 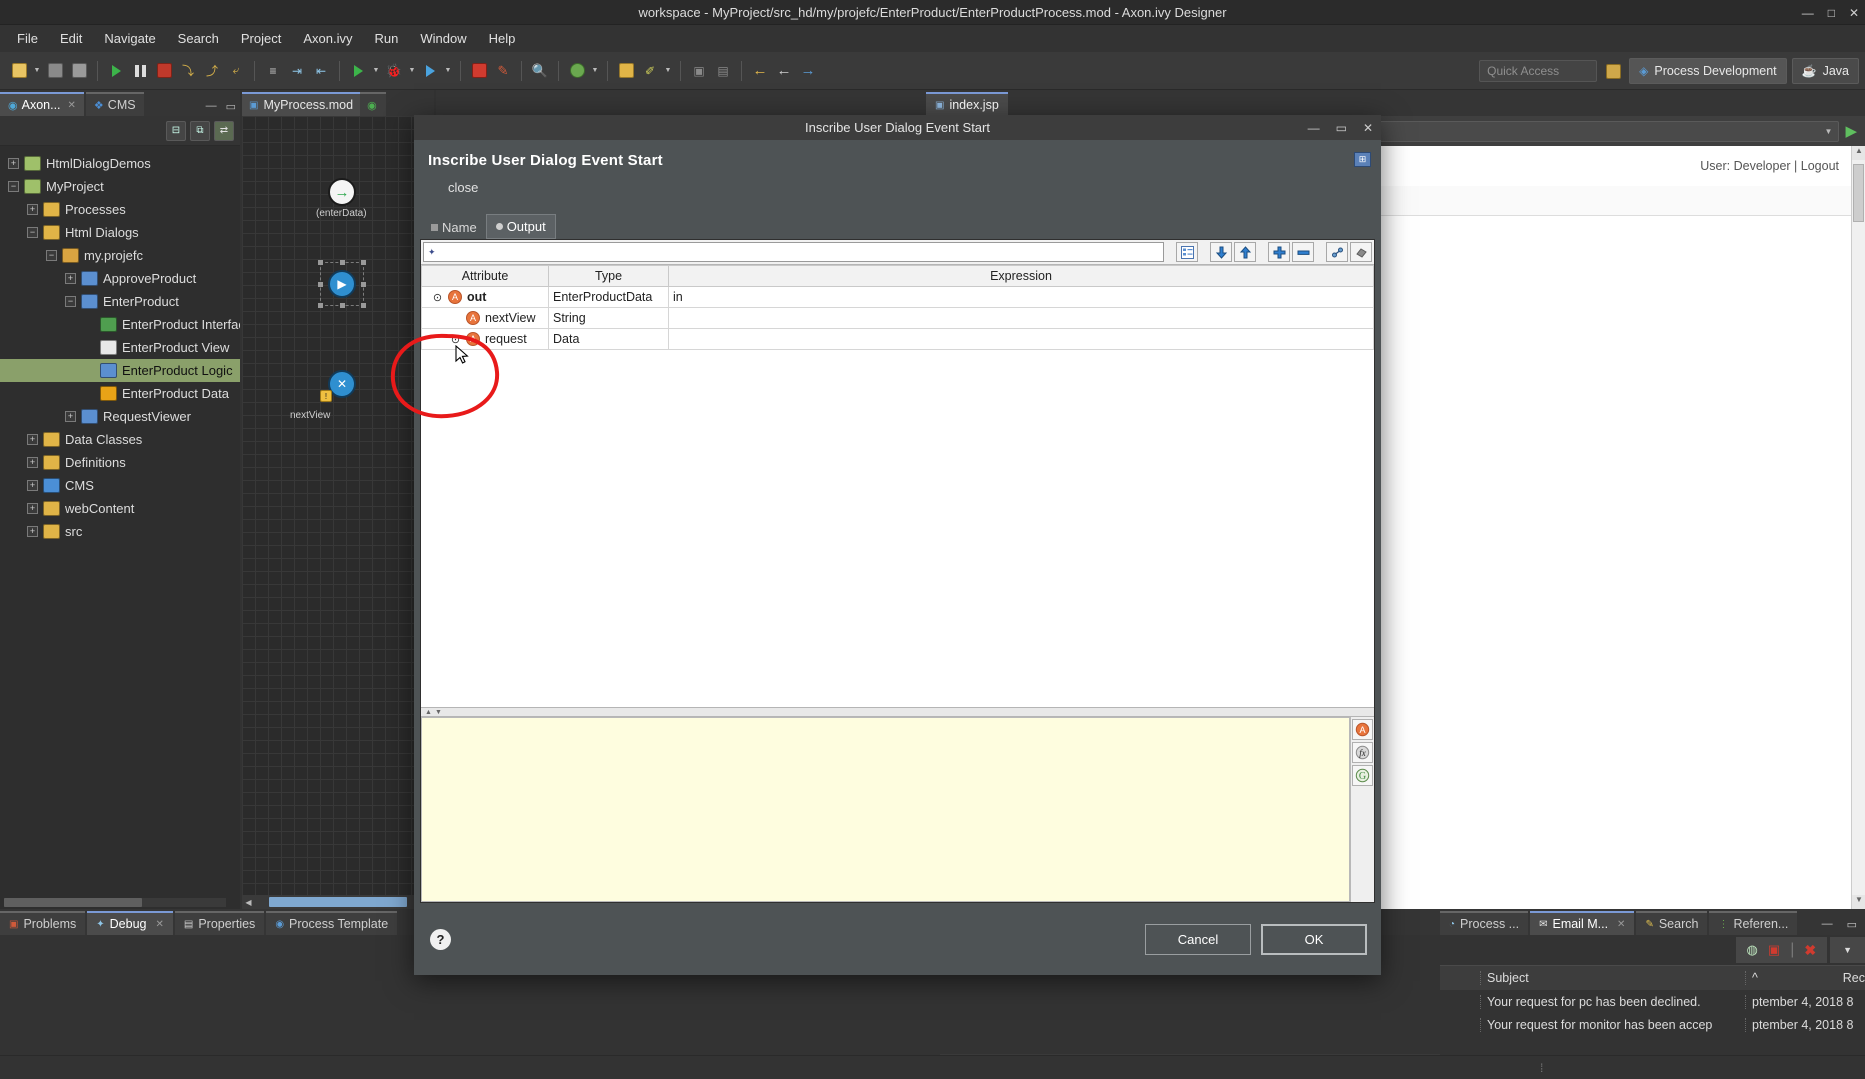 I want to click on dialog-header: Inscribe User Dialog Event Start close ⊞, so click(x=897, y=169).